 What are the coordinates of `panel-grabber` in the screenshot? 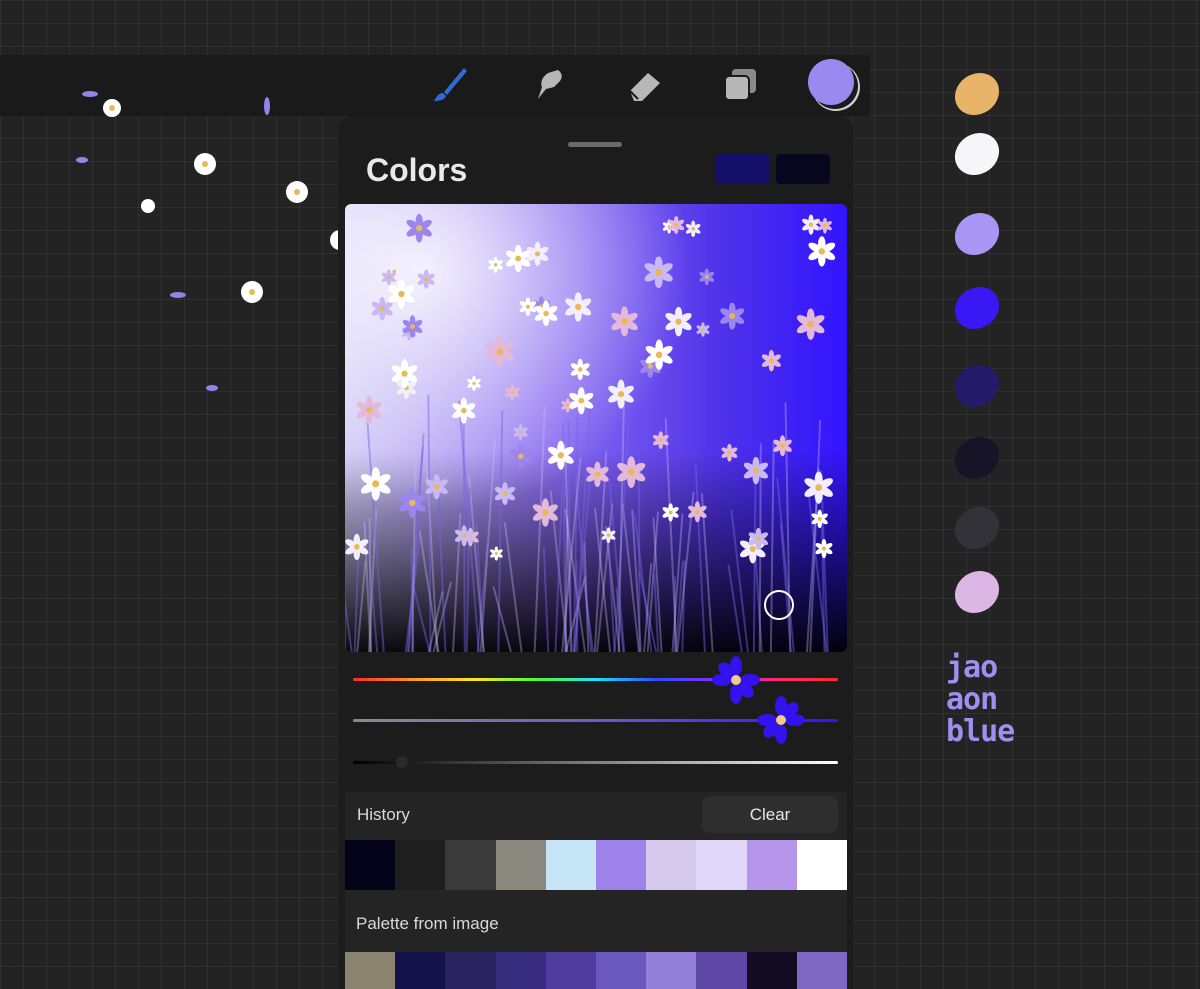 It's located at (595, 144).